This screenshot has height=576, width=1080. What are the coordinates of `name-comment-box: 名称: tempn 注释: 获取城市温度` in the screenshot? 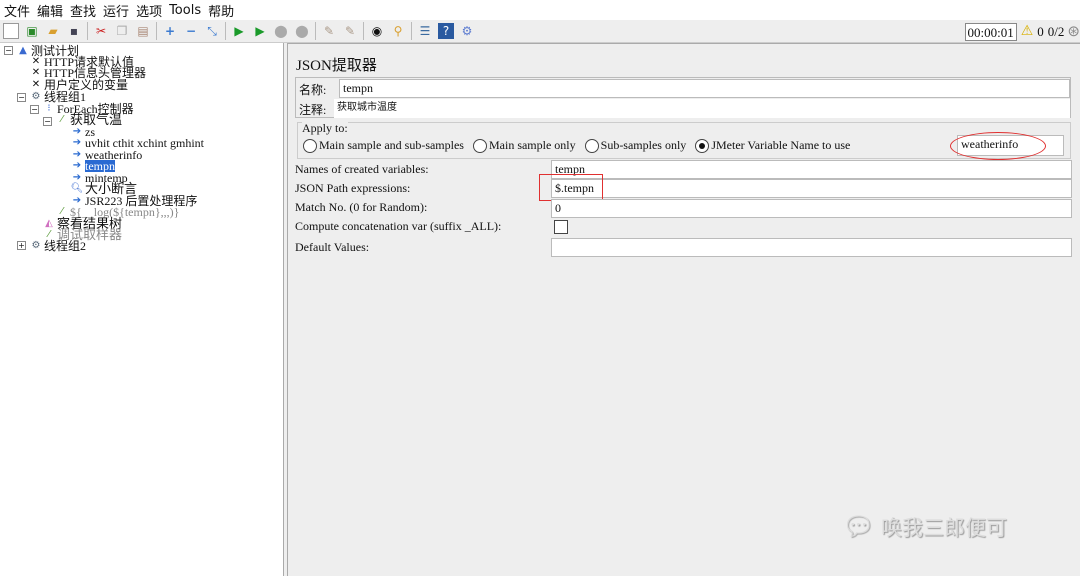 It's located at (683, 97).